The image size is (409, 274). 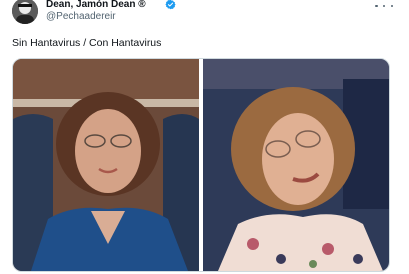 What do you see at coordinates (81, 16) in the screenshot?
I see `author-handle: @Pechaadereir` at bounding box center [81, 16].